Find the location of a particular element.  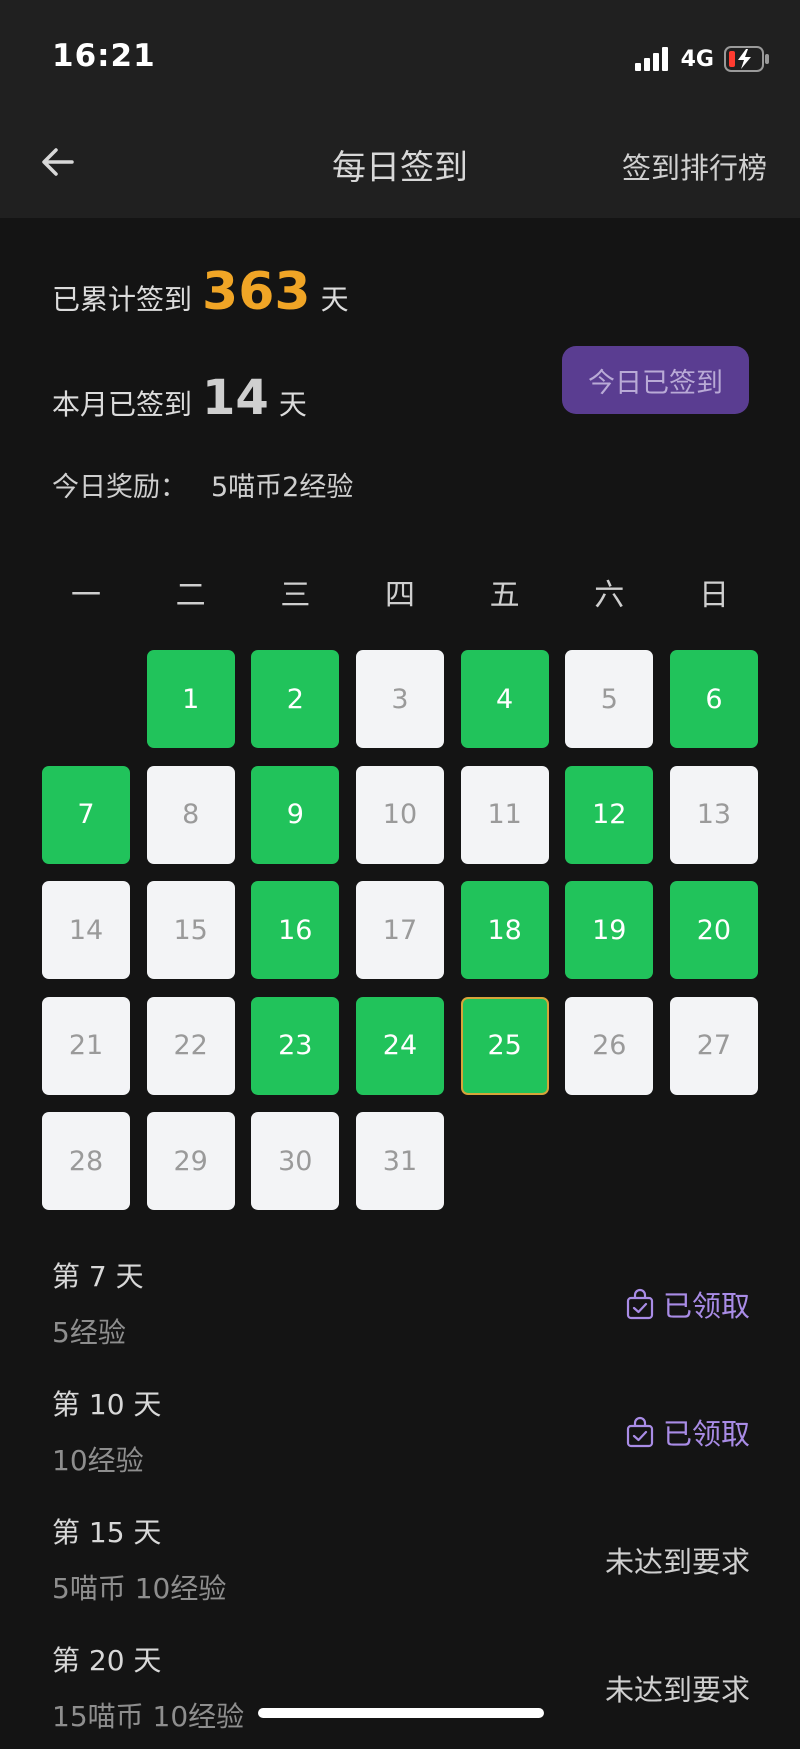

calendar-day-unsigned: 21 is located at coordinates (86, 1045).